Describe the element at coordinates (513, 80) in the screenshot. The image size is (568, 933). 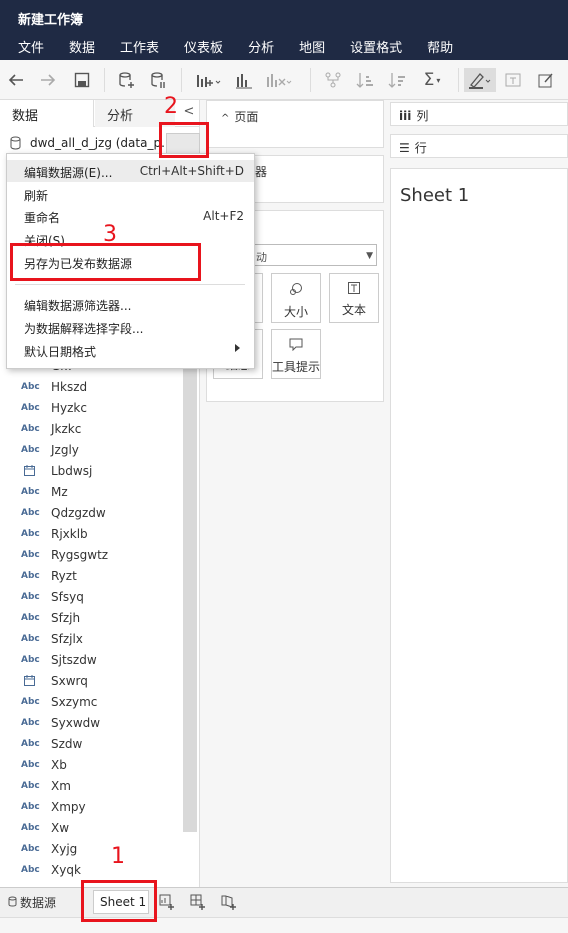
I see `label-icon` at that location.